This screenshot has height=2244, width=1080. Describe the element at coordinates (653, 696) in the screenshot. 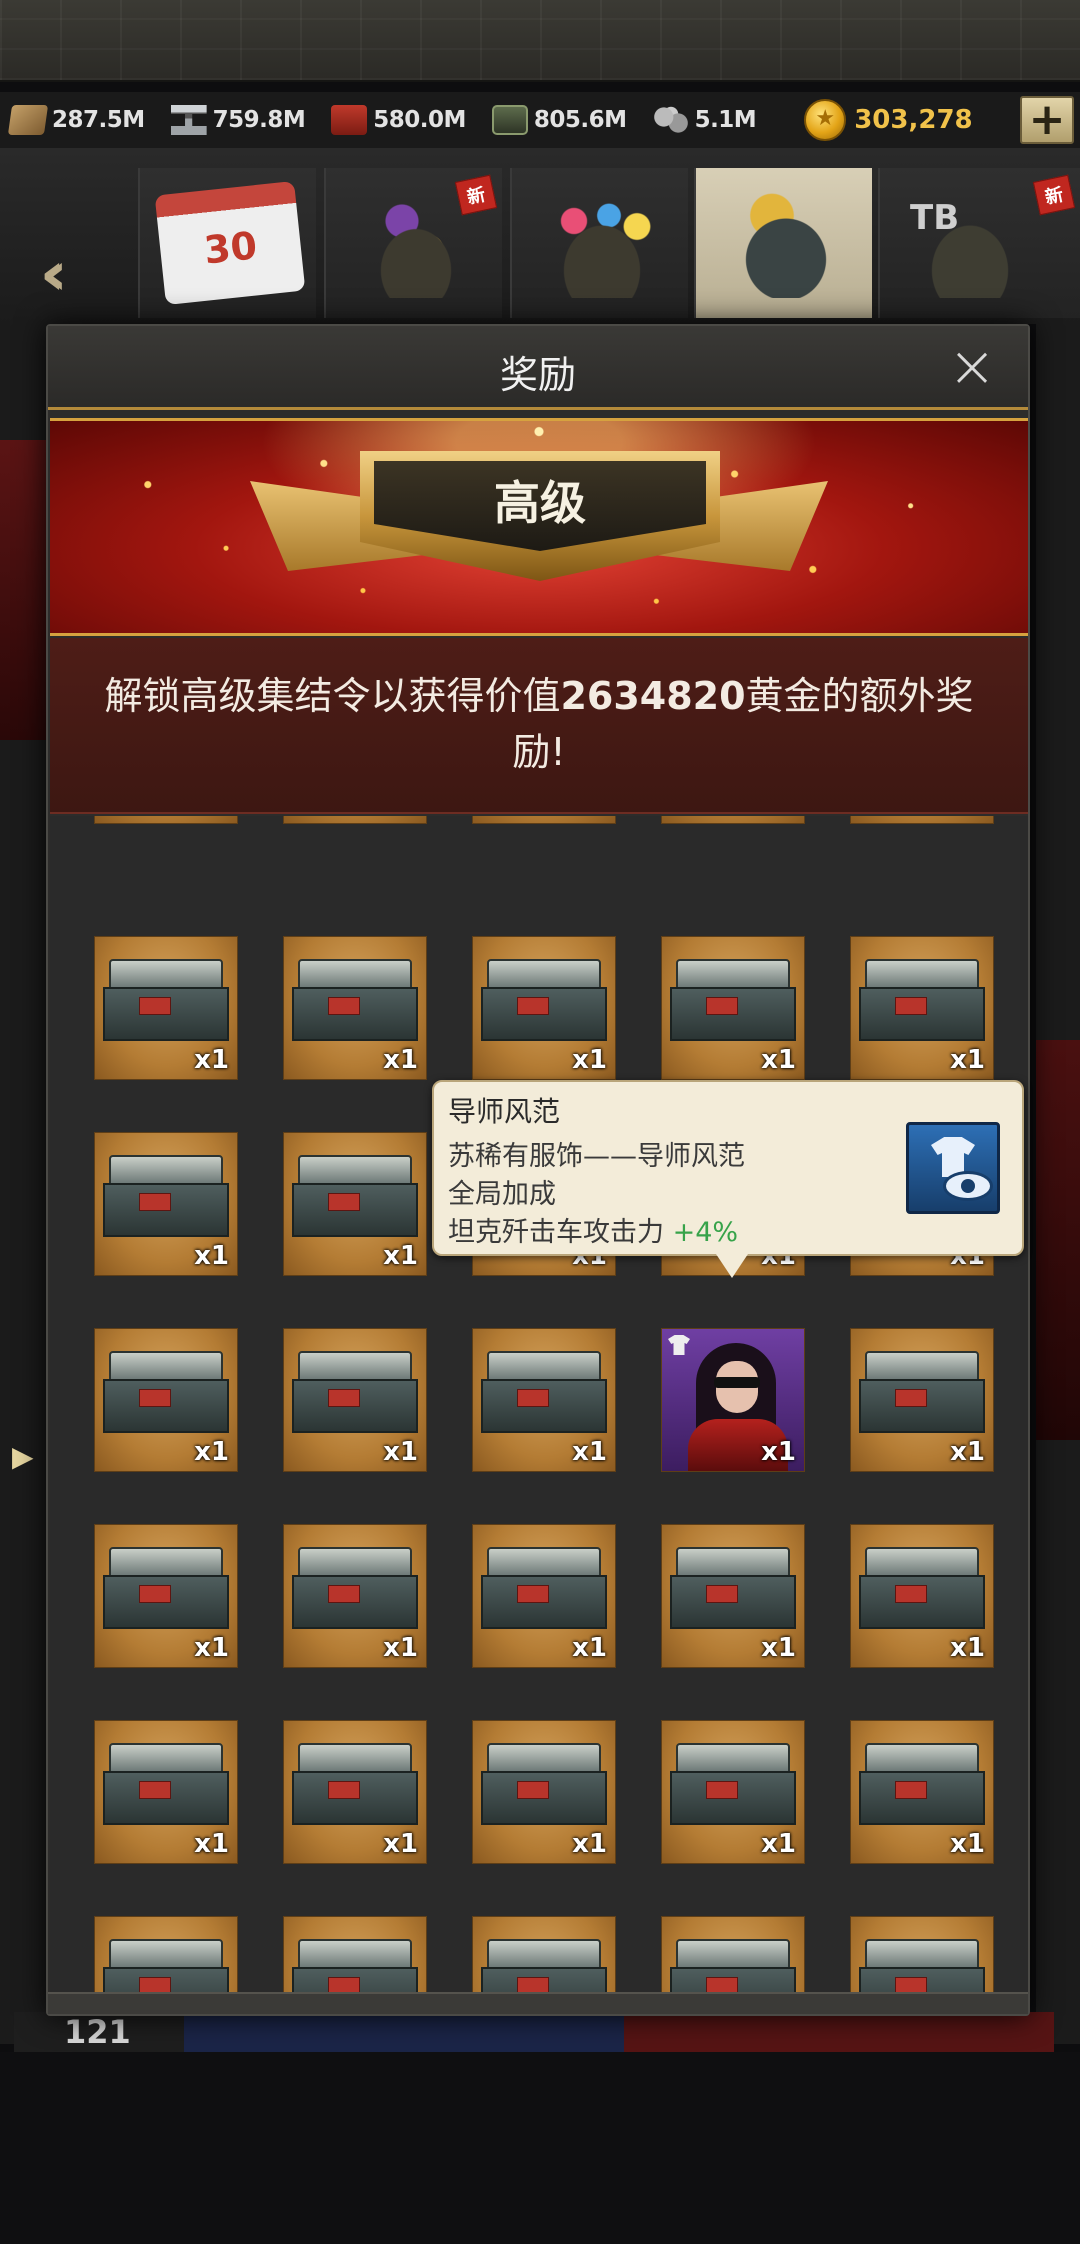

I see `notice-amount: 2634820` at that location.